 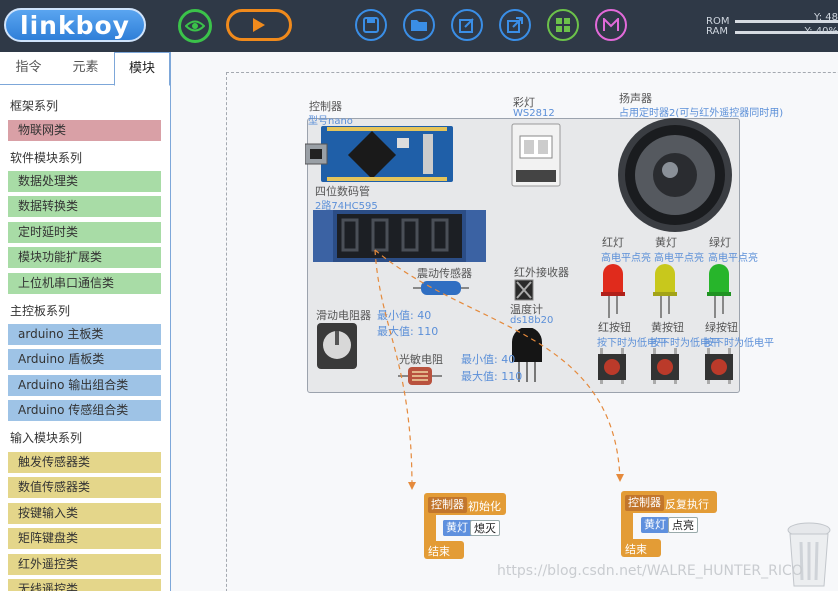 I want to click on loop-block-event: 反复执行, so click(x=687, y=504).